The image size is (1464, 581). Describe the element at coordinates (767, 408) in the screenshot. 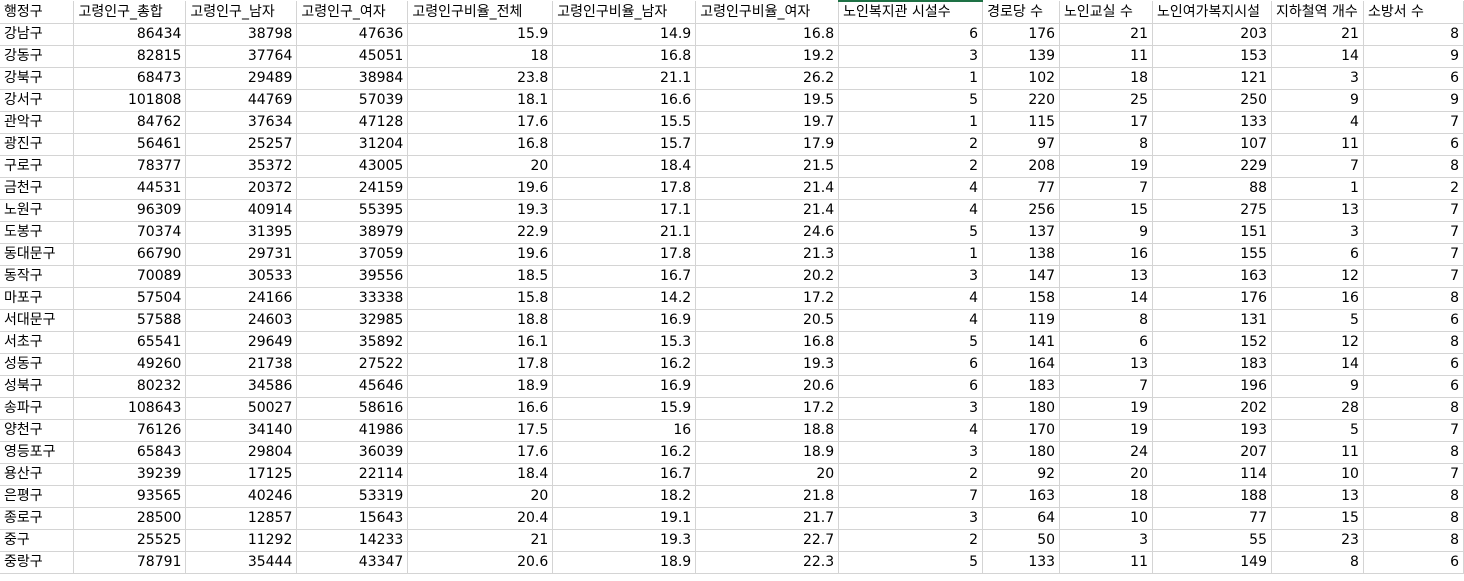

I see `table-cell: 17.2` at that location.